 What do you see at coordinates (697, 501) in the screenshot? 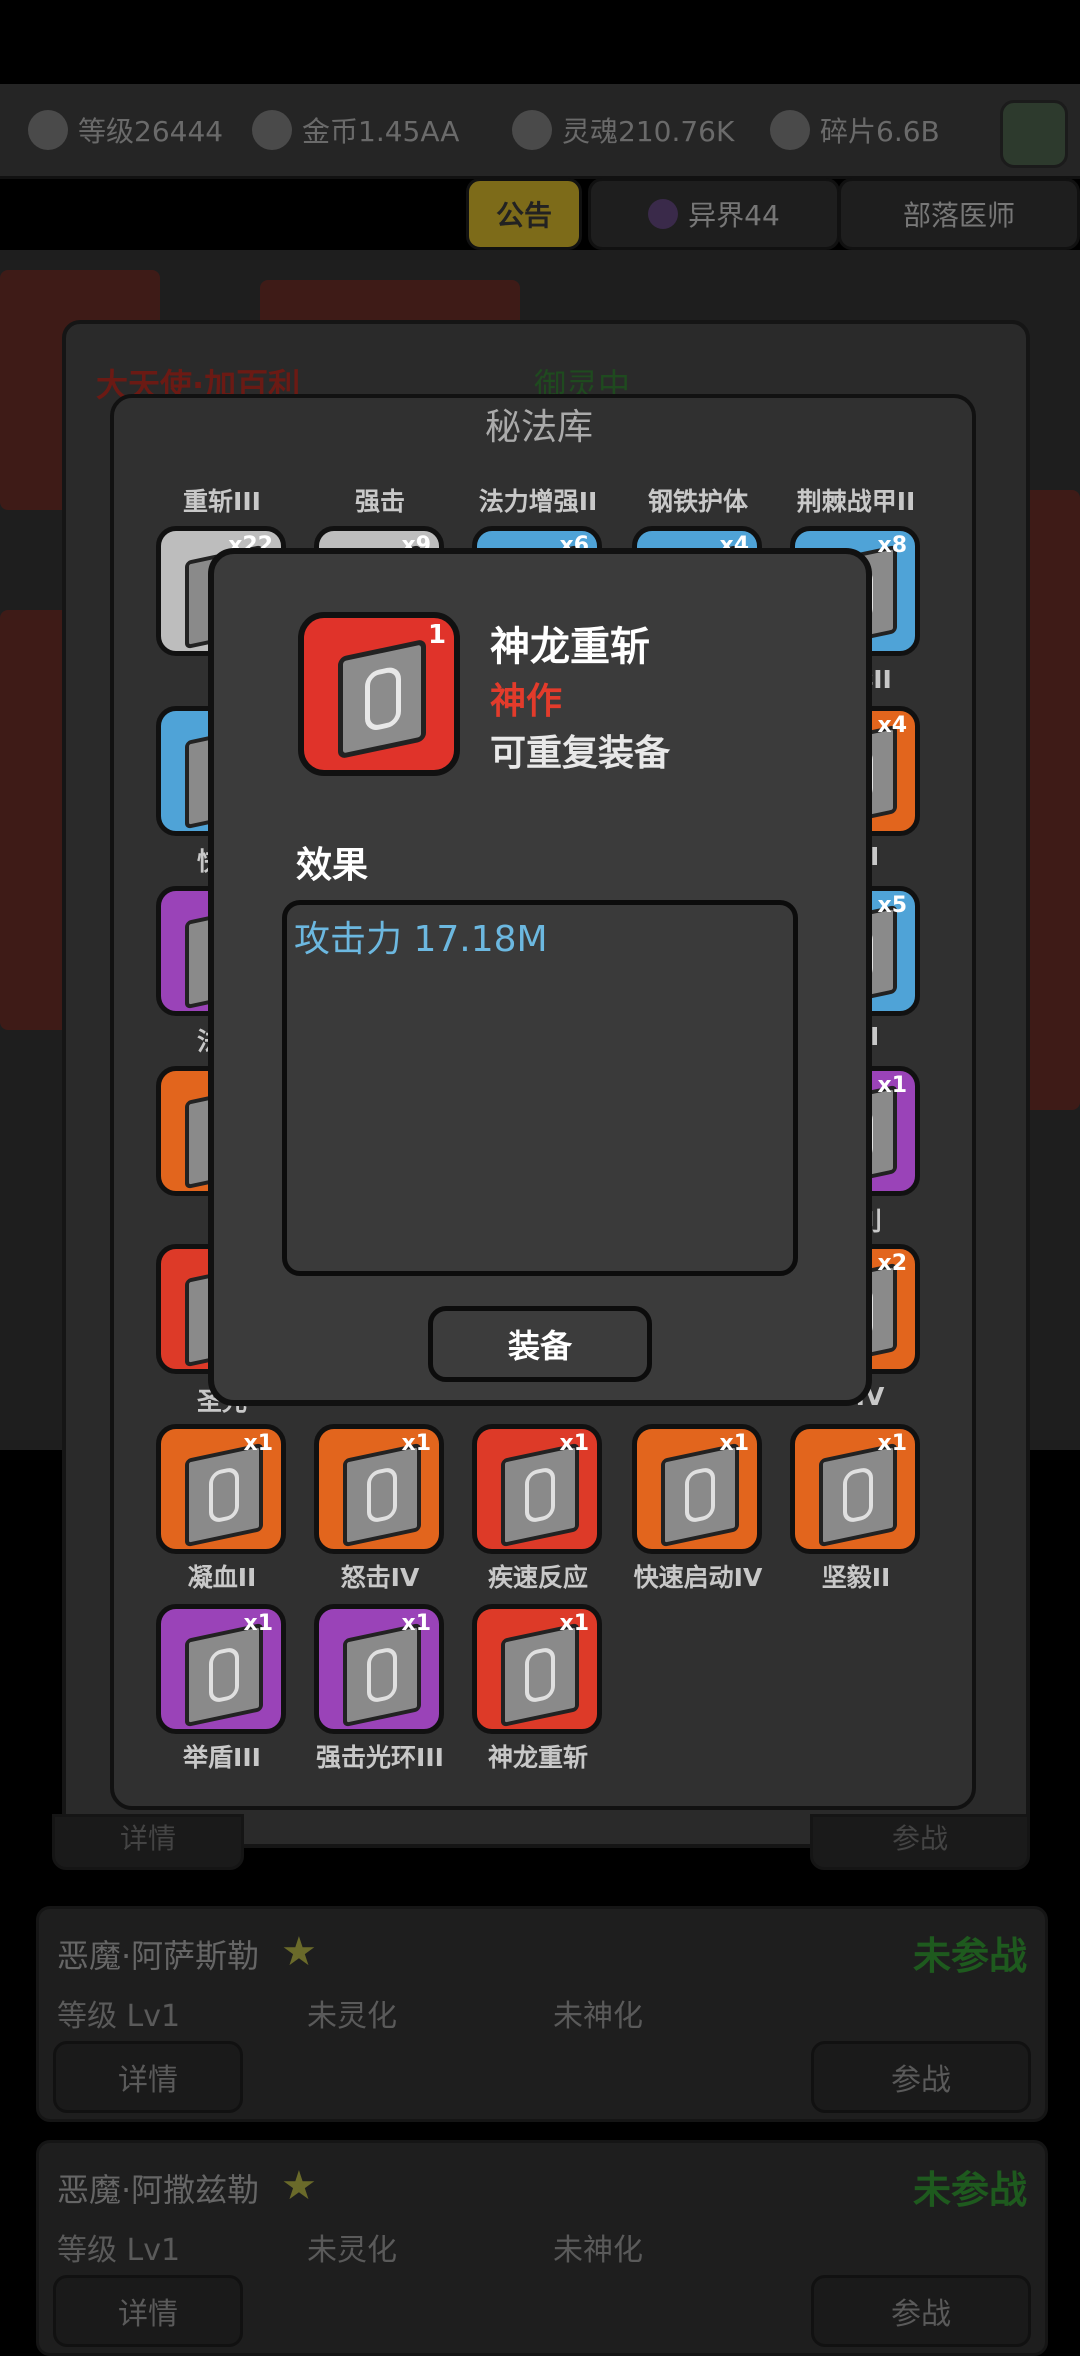
I see `skill-label: 钢铁护体` at bounding box center [697, 501].